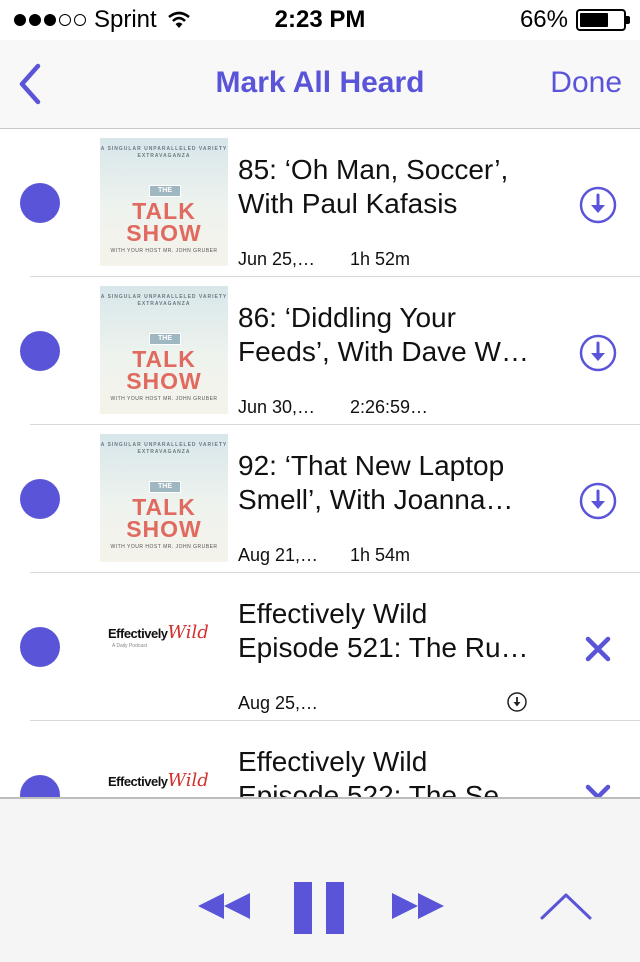 The width and height of the screenshot is (640, 962). I want to click on episode-title: 85: ‘Oh Man, Soccer’, With Paul Kafasis, so click(398, 187).